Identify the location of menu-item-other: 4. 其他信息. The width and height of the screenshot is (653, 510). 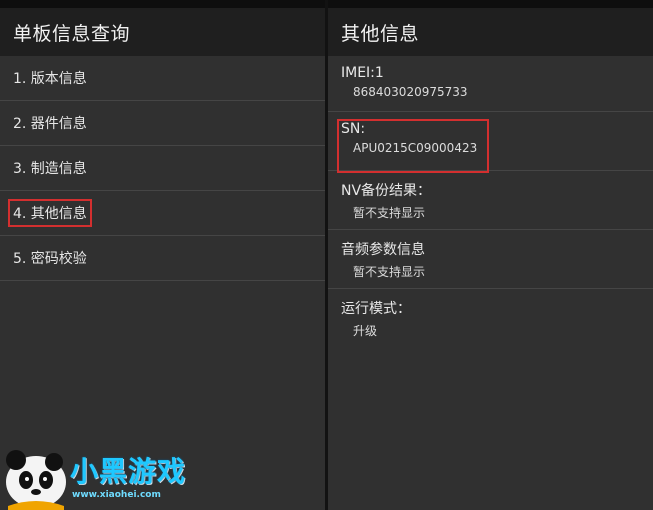
(162, 213).